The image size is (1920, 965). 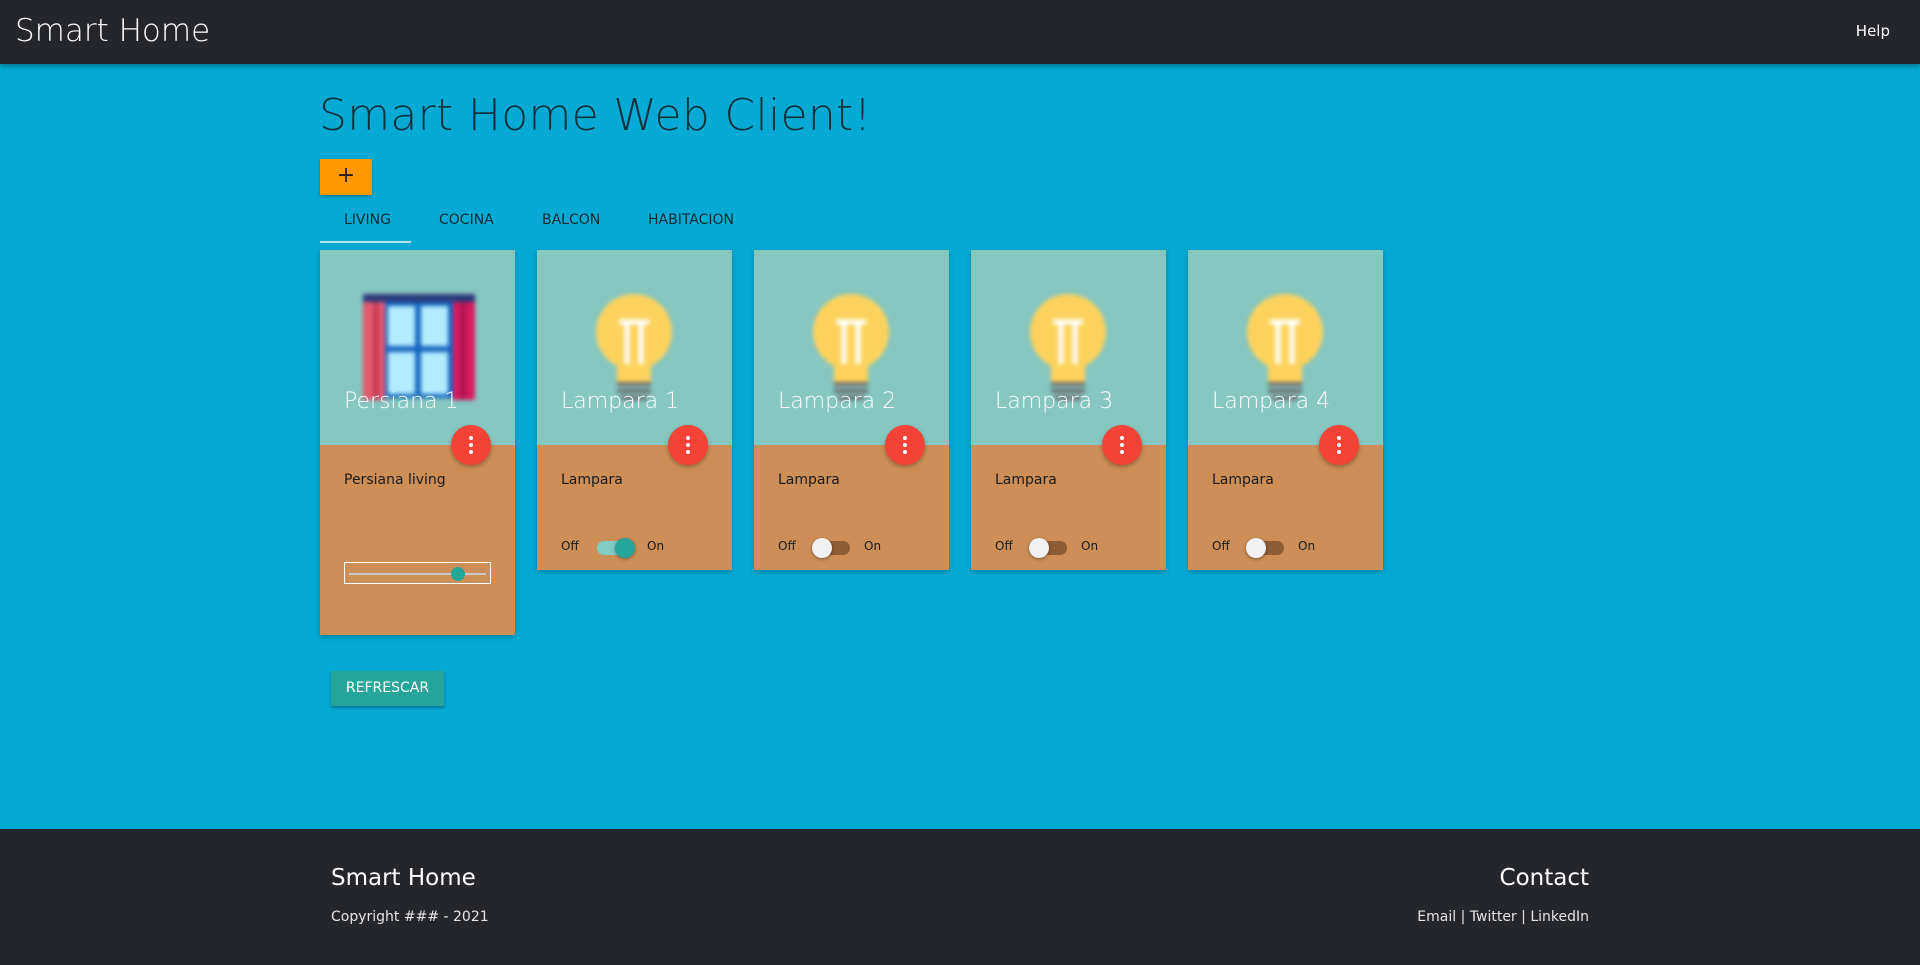 What do you see at coordinates (620, 401) in the screenshot?
I see `device-name: Lampara 1` at bounding box center [620, 401].